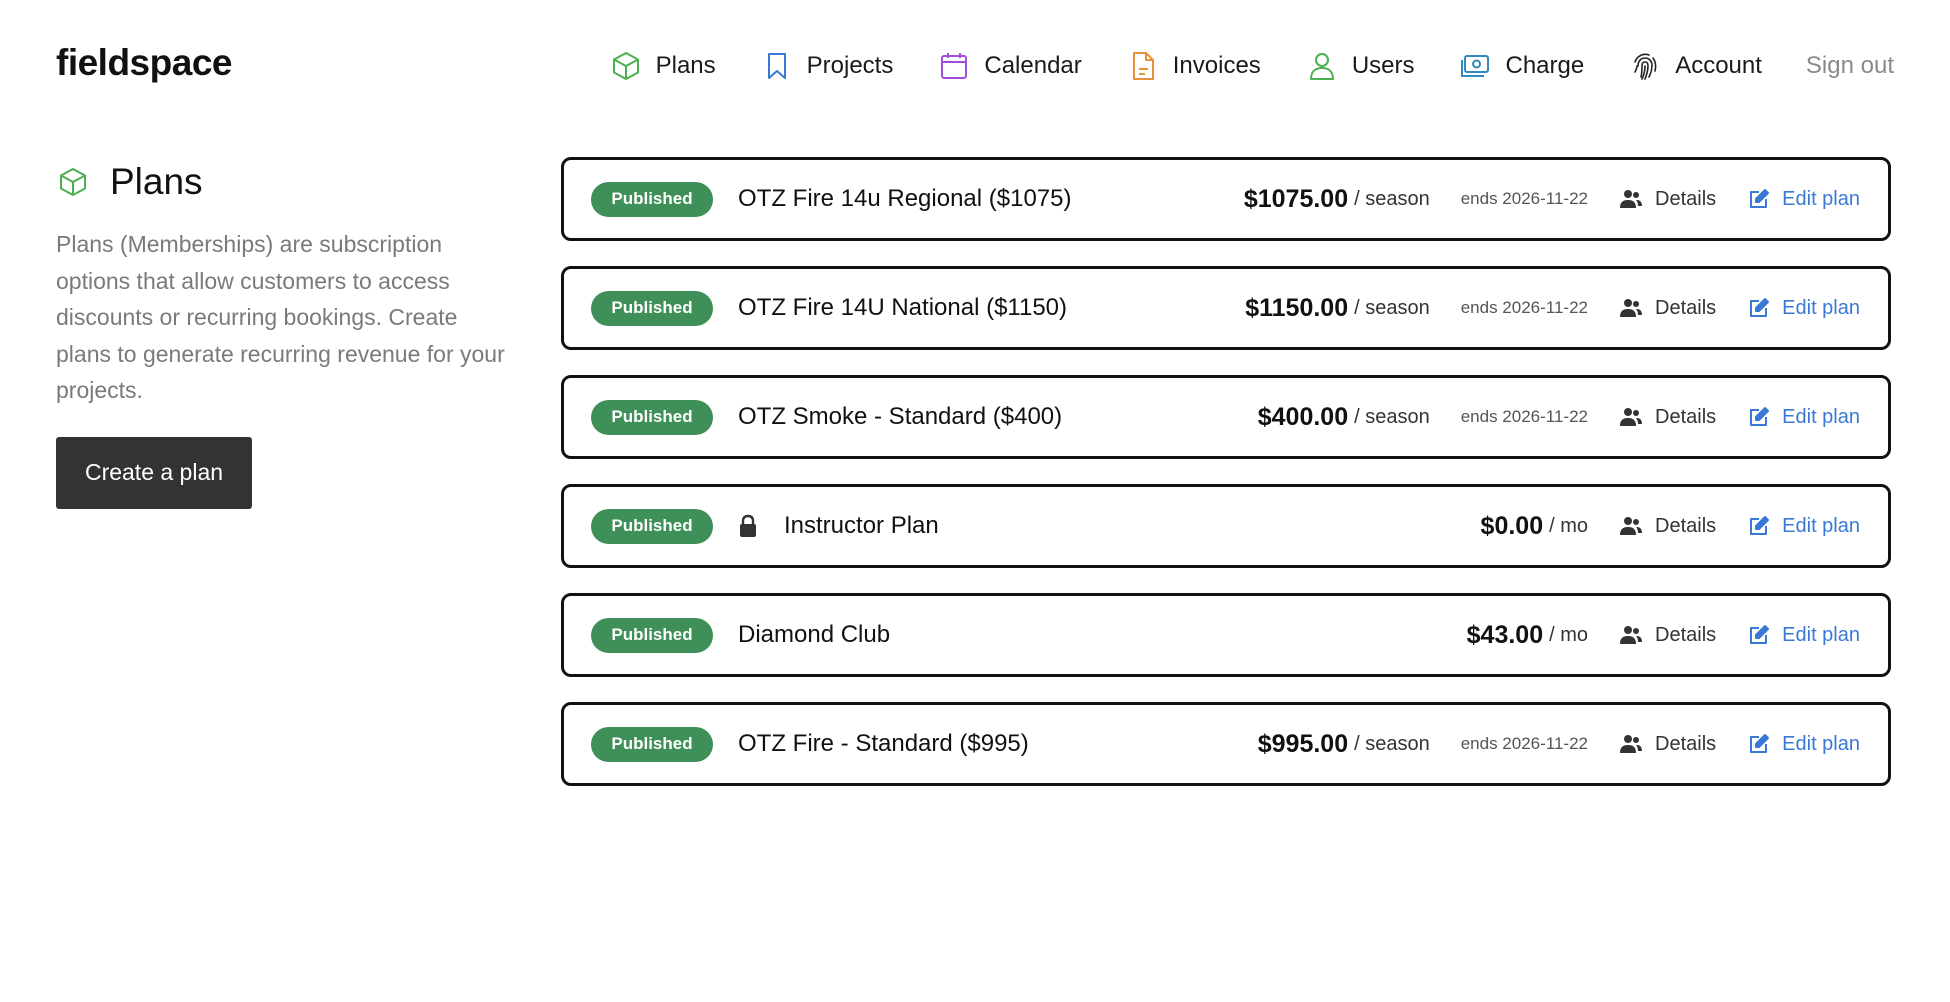 The image size is (1950, 1002). Describe the element at coordinates (1645, 66) in the screenshot. I see `fingerprint-icon` at that location.